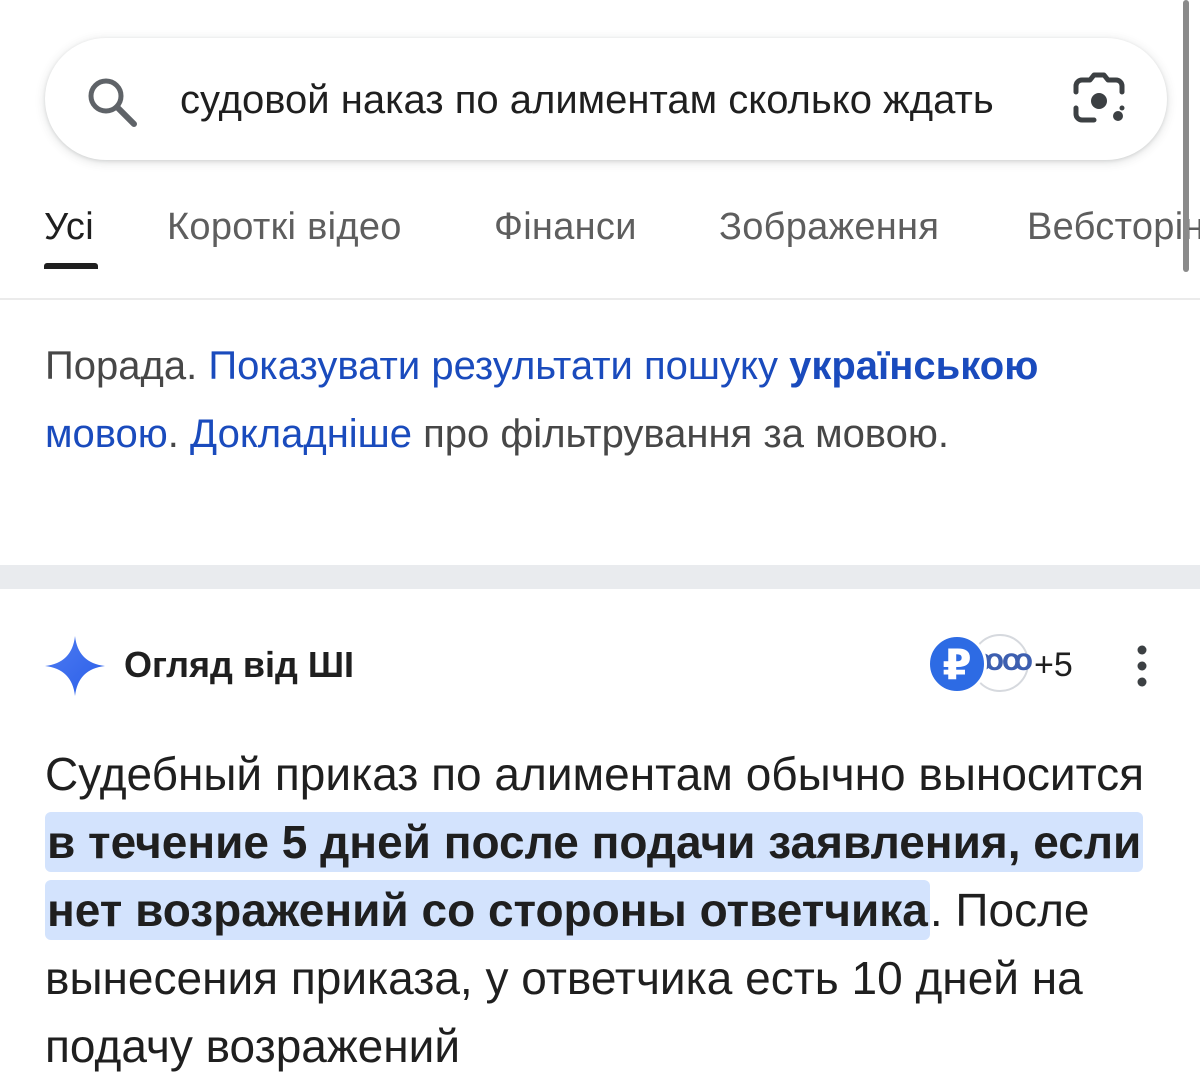 The height and width of the screenshot is (1080, 1200). I want to click on tab-finance: Фінанси, so click(565, 227).